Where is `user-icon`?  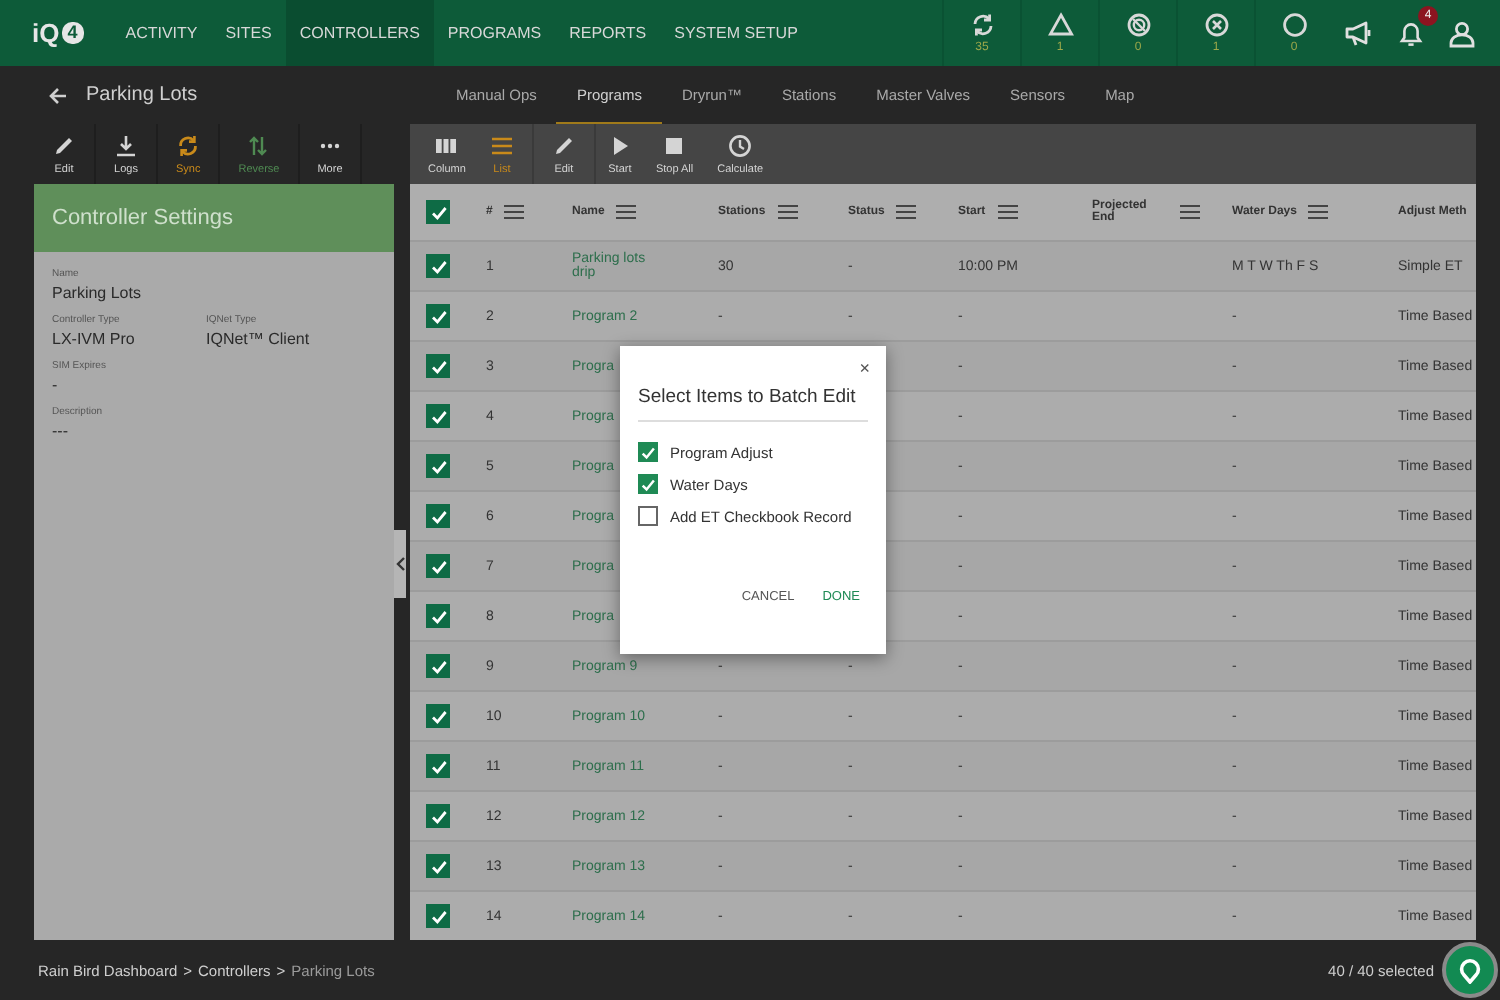
user-icon is located at coordinates (1462, 33).